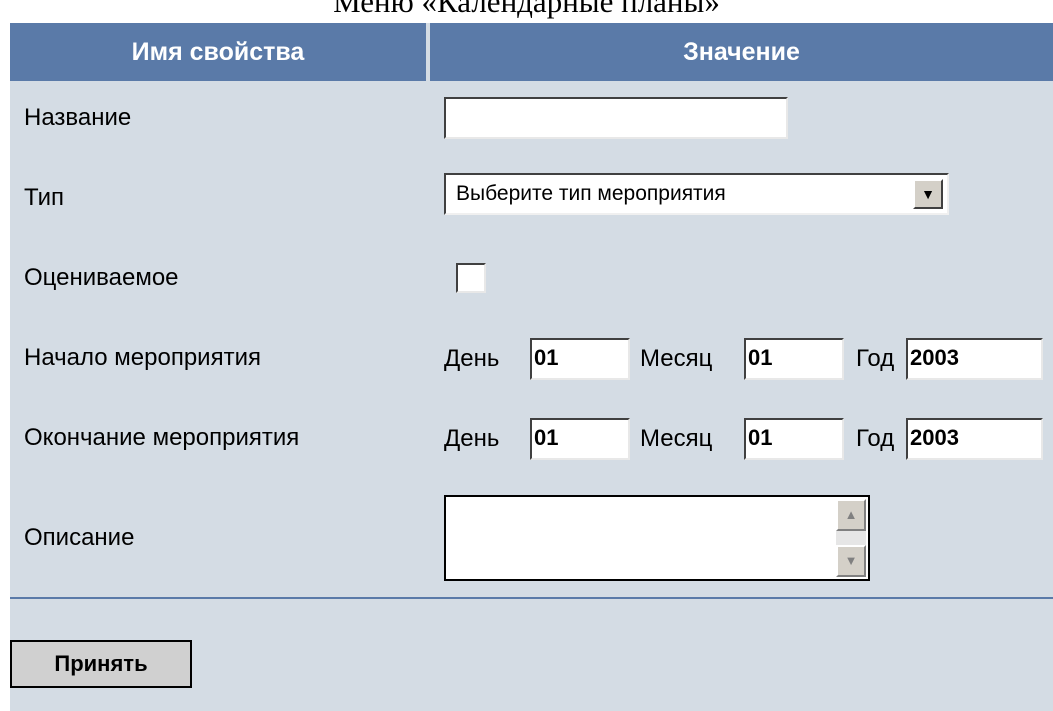  Describe the element at coordinates (472, 358) in the screenshot. I see `start-day-label: День` at that location.